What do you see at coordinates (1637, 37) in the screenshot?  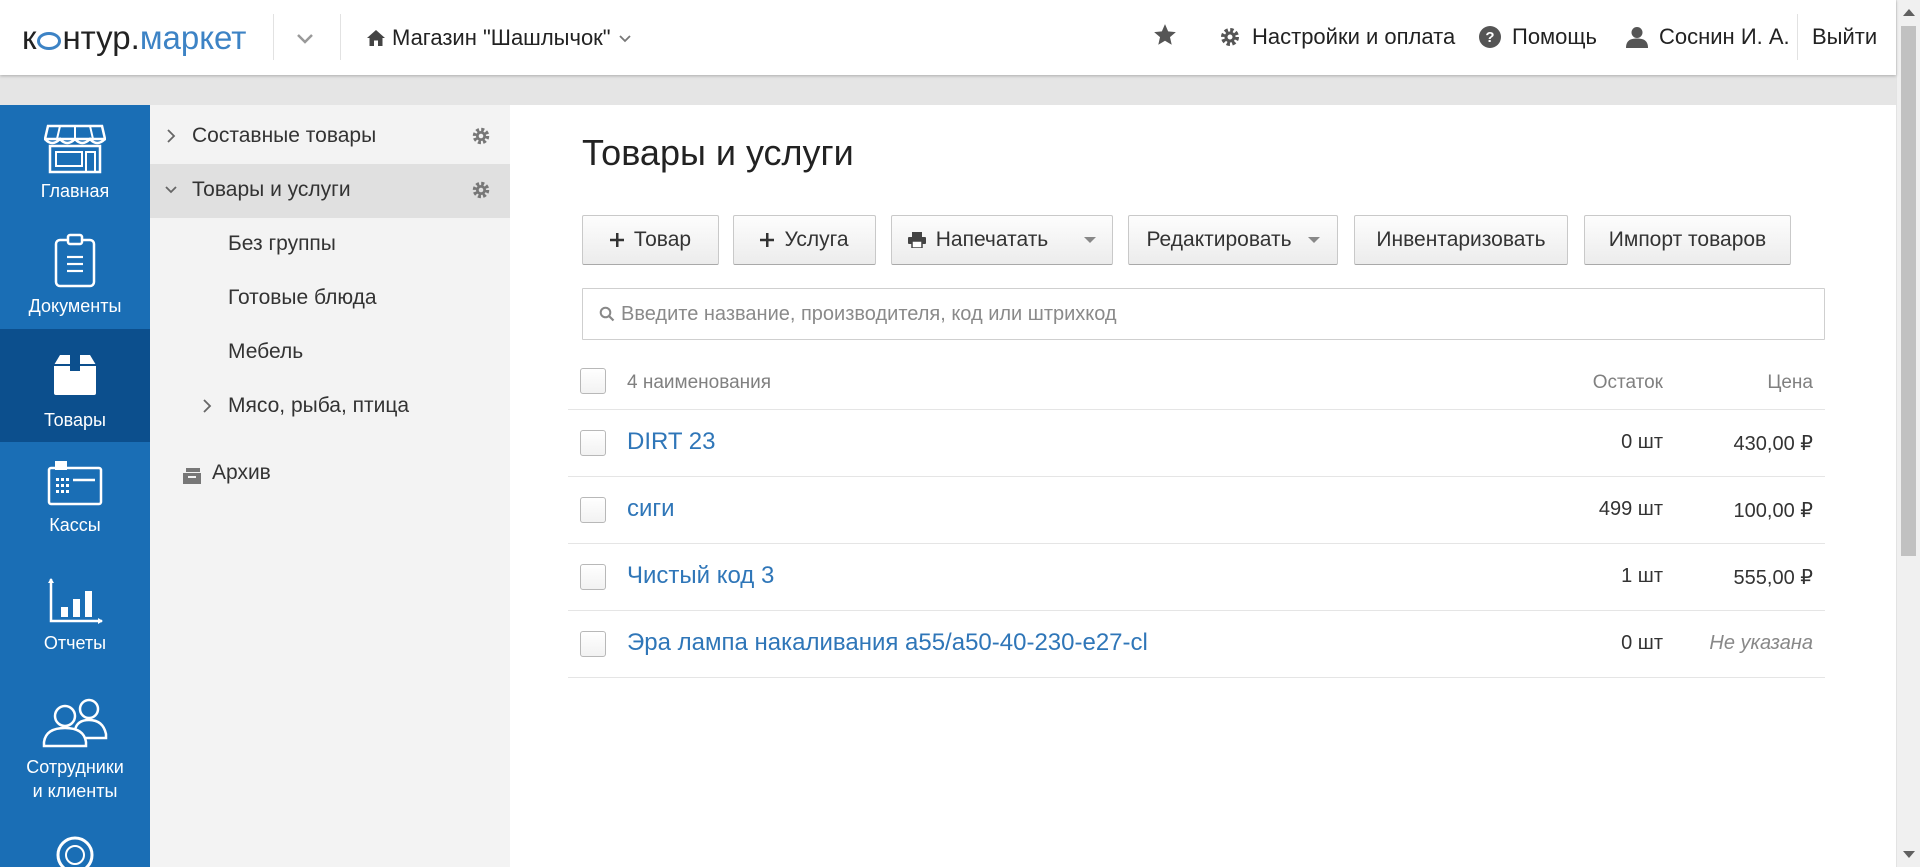 I see `user-icon` at bounding box center [1637, 37].